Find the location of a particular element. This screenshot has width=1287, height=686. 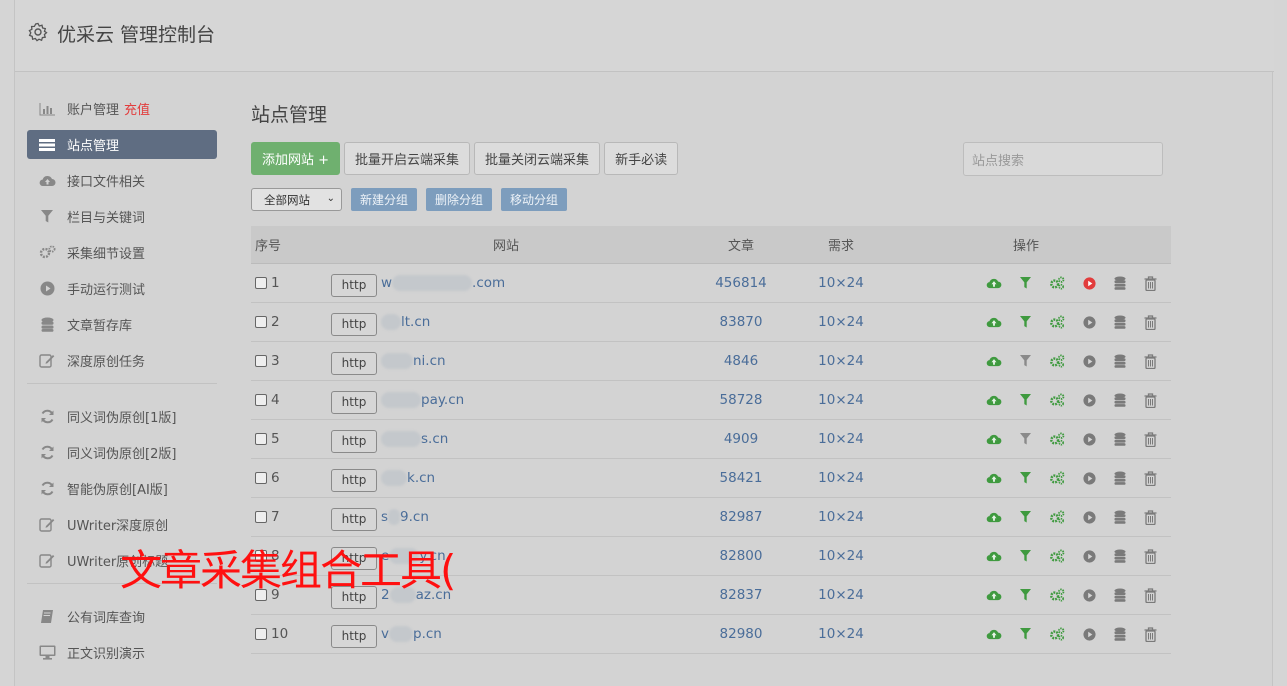

site-link: pay.cn is located at coordinates (422, 400).